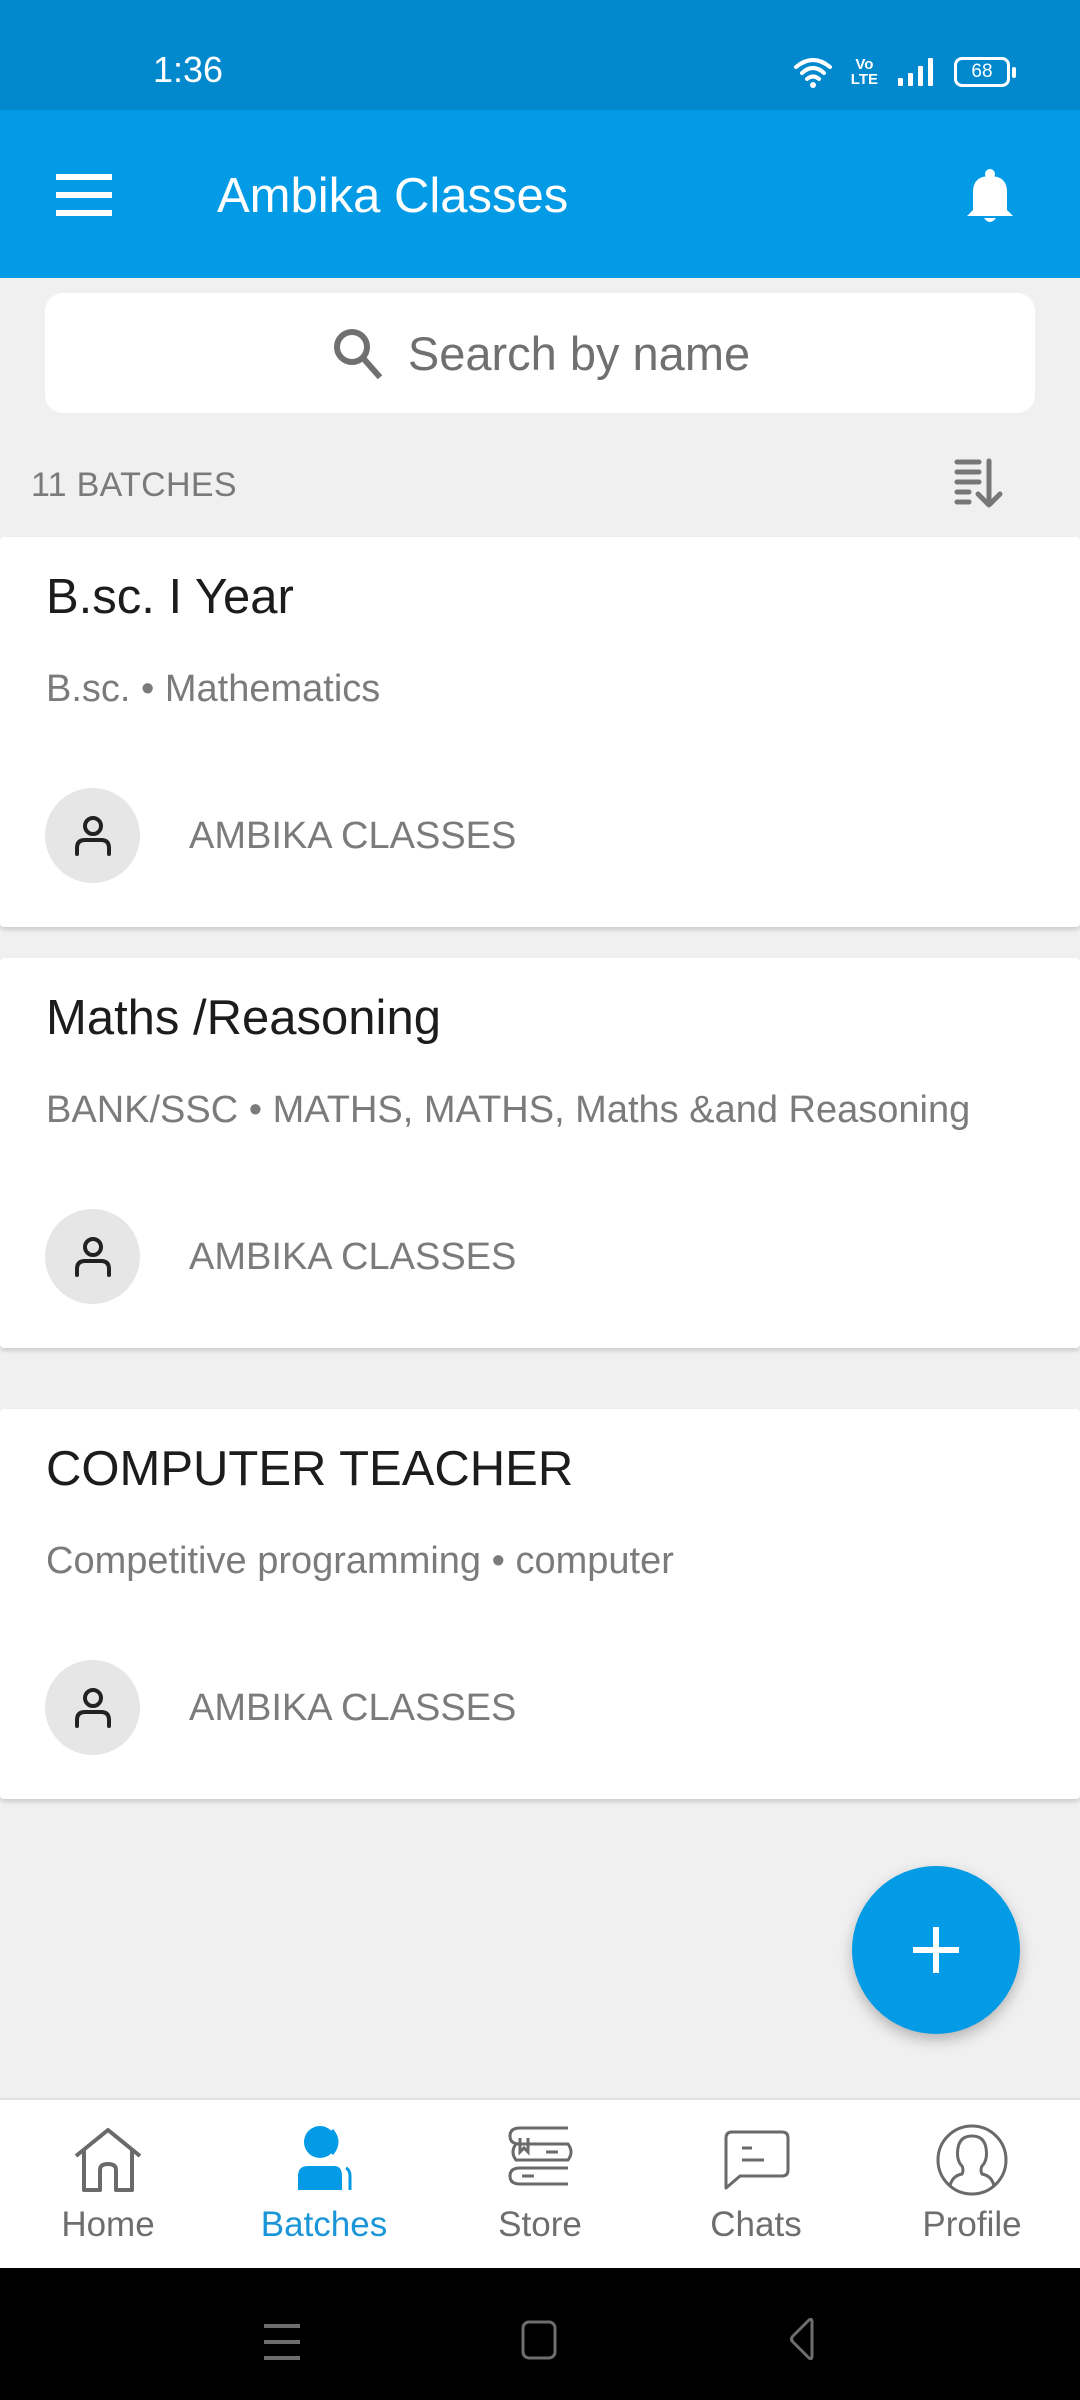 The image size is (1080, 2400). I want to click on nav-item-chats: Chats, so click(756, 2184).